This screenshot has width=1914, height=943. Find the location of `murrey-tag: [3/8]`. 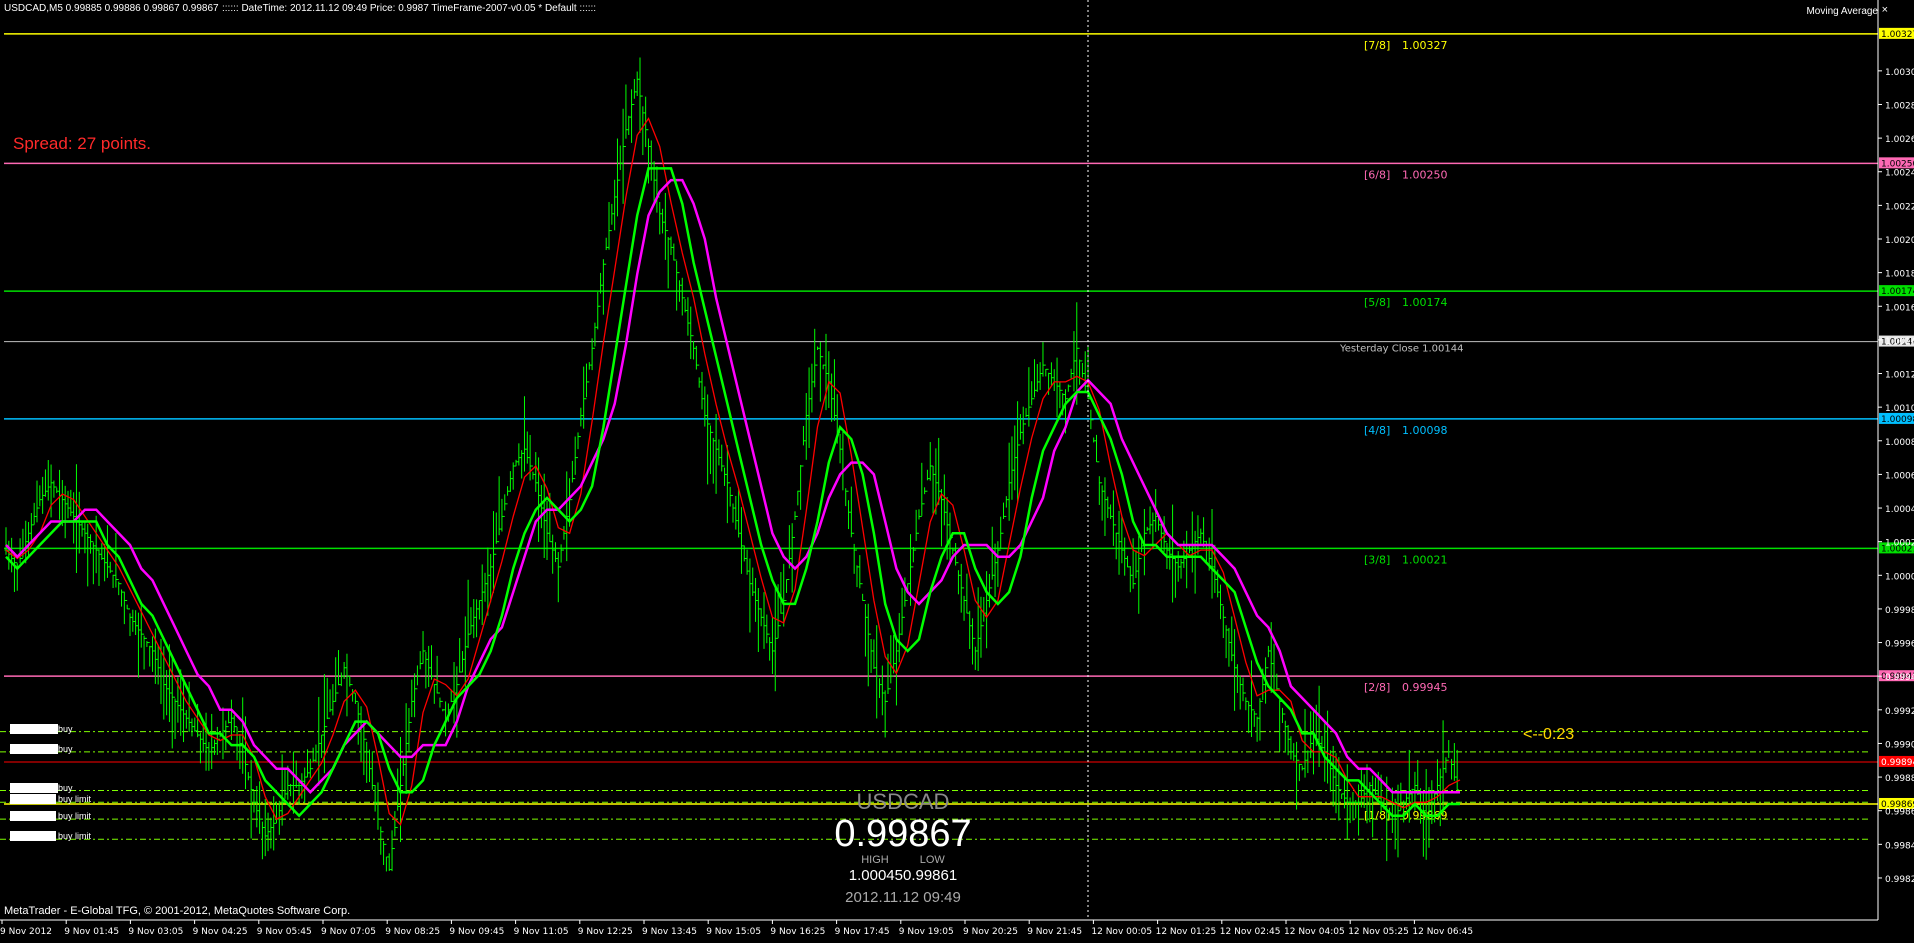

murrey-tag: [3/8] is located at coordinates (1377, 559).